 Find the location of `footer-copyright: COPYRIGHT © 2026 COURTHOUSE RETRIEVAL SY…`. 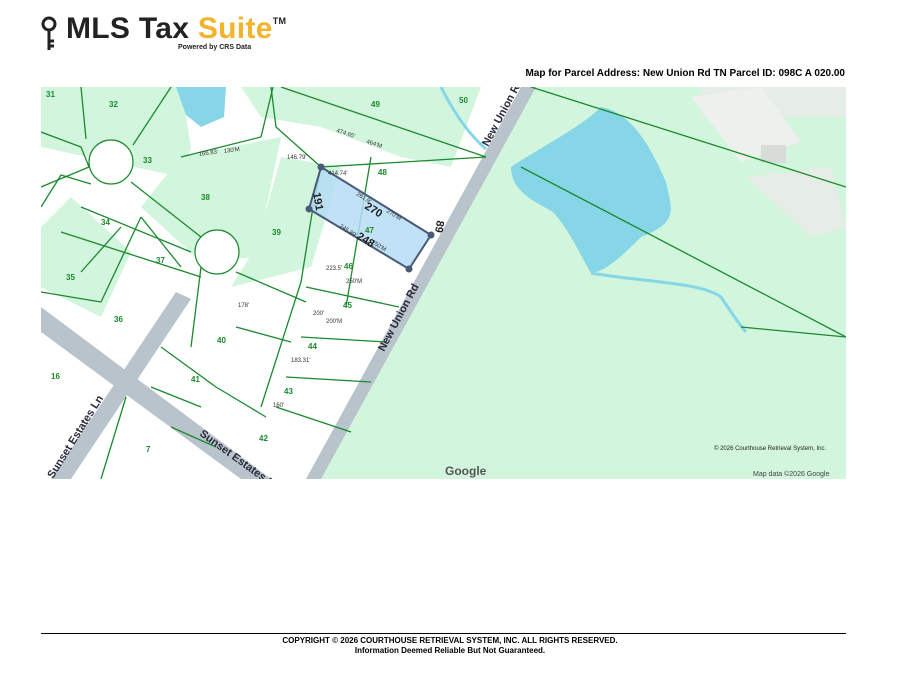

footer-copyright: COPYRIGHT © 2026 COURTHOUSE RETRIEVAL SY… is located at coordinates (450, 640).